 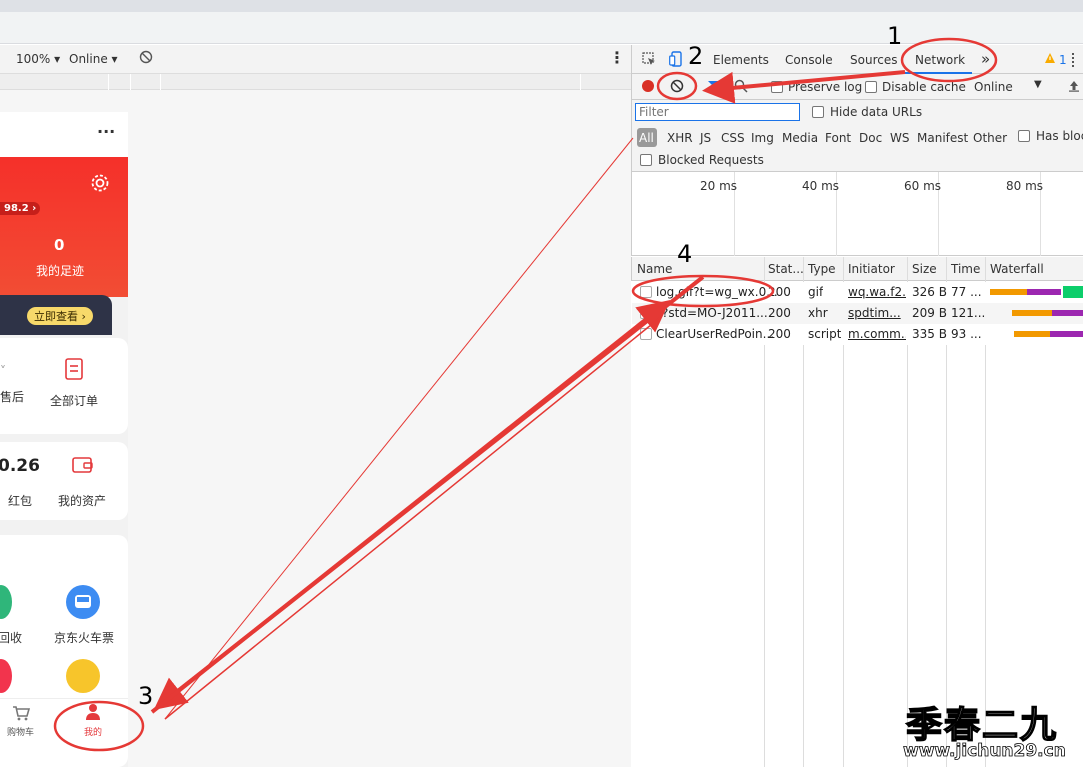 I want to click on annotation-number: 3, so click(x=146, y=696).